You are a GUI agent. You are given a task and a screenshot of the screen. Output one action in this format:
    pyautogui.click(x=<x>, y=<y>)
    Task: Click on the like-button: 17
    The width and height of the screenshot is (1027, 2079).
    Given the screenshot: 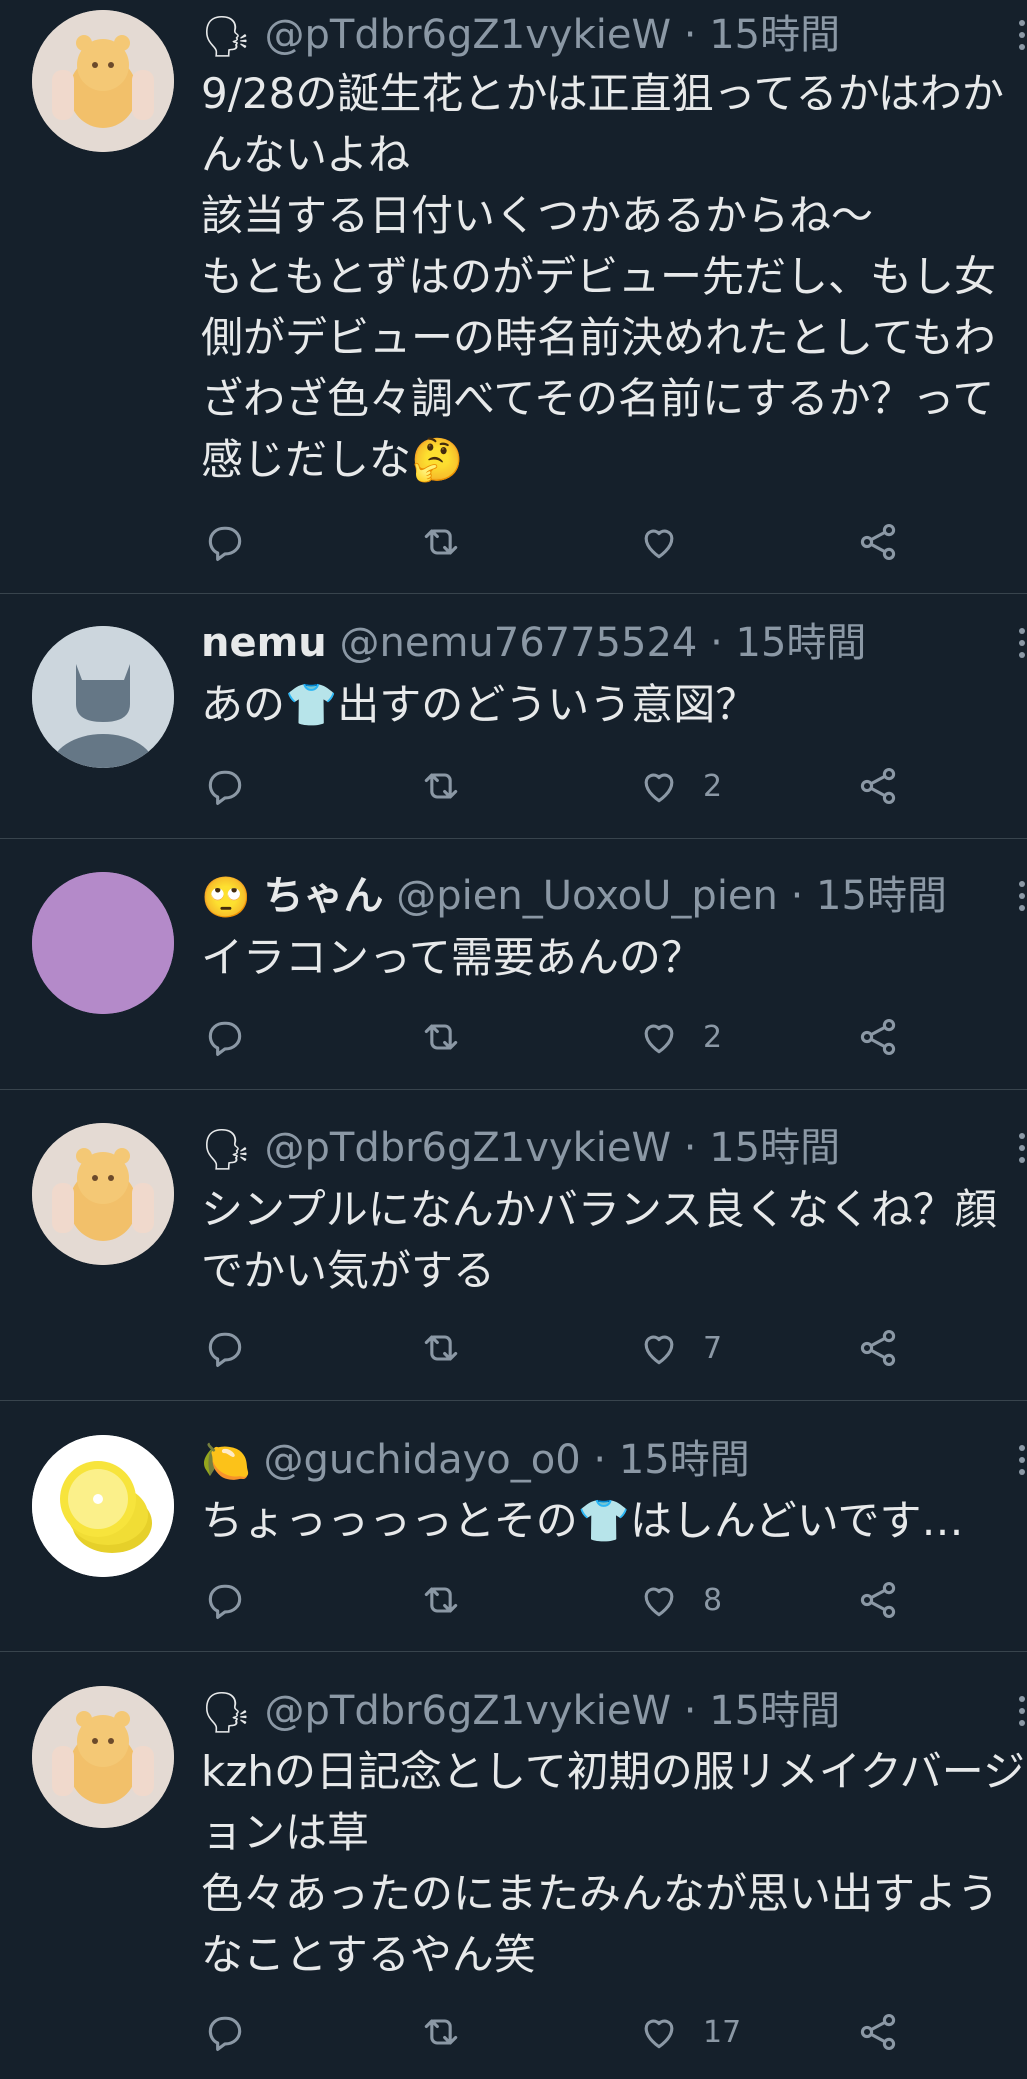 What is the action you would take?
    pyautogui.click(x=689, y=2032)
    